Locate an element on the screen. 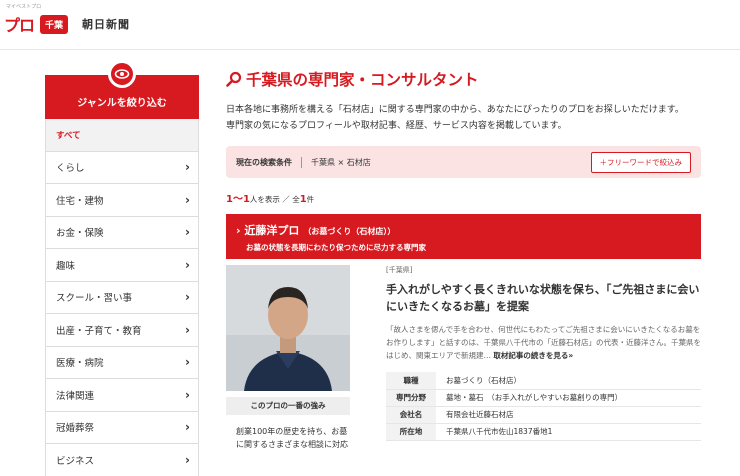 This screenshot has width=740, height=476. search-conditions: 現在の検索条件 千葉県 × 石材店 ＋フリーワードで絞込み is located at coordinates (463, 162).